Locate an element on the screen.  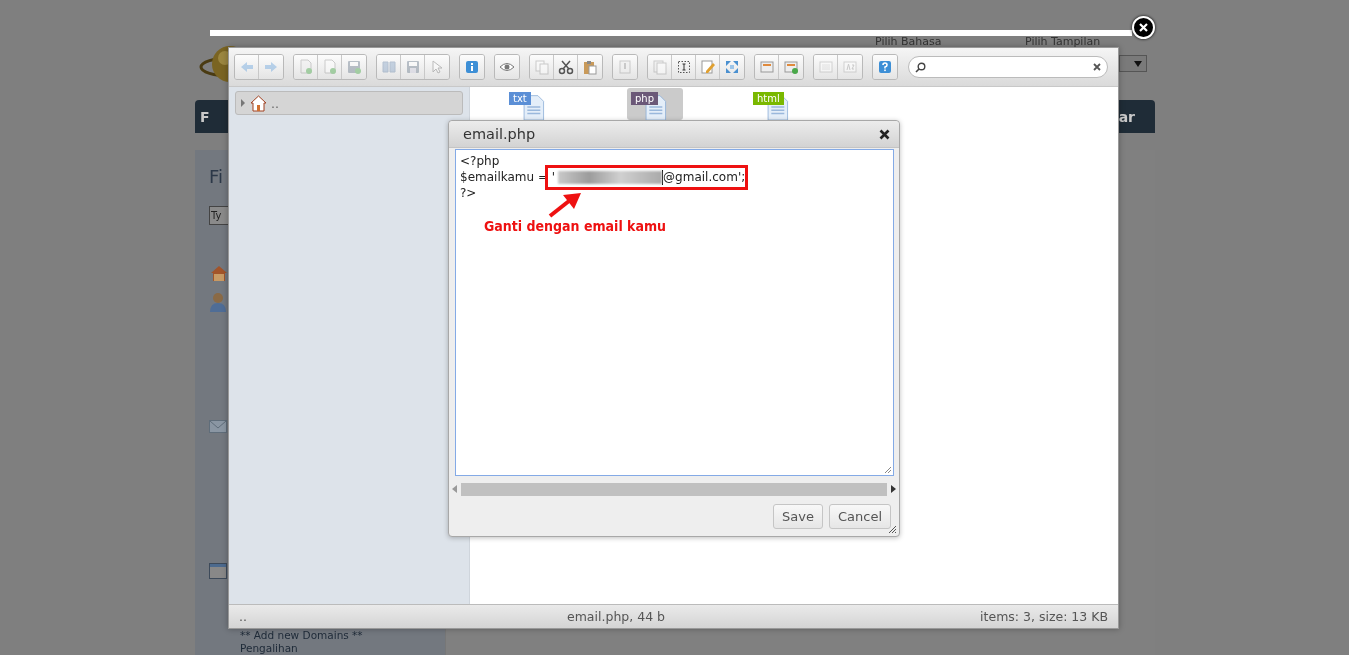
dialog-title: email.php is located at coordinates (499, 134).